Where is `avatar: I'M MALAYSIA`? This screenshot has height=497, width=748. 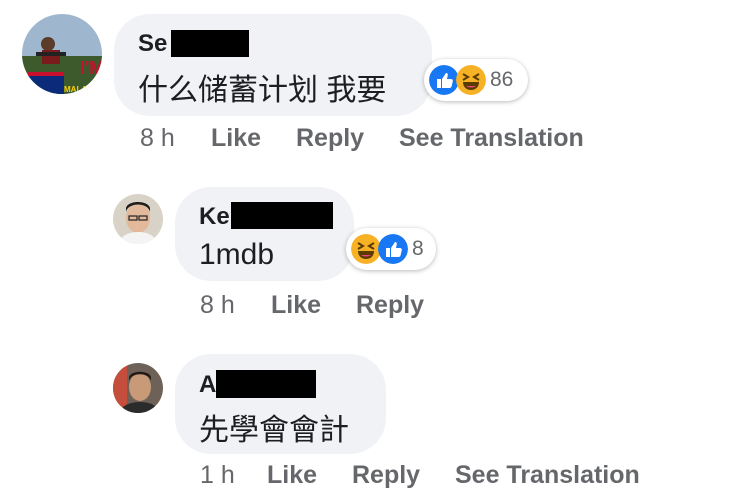
avatar: I'M MALAYSIA is located at coordinates (62, 54).